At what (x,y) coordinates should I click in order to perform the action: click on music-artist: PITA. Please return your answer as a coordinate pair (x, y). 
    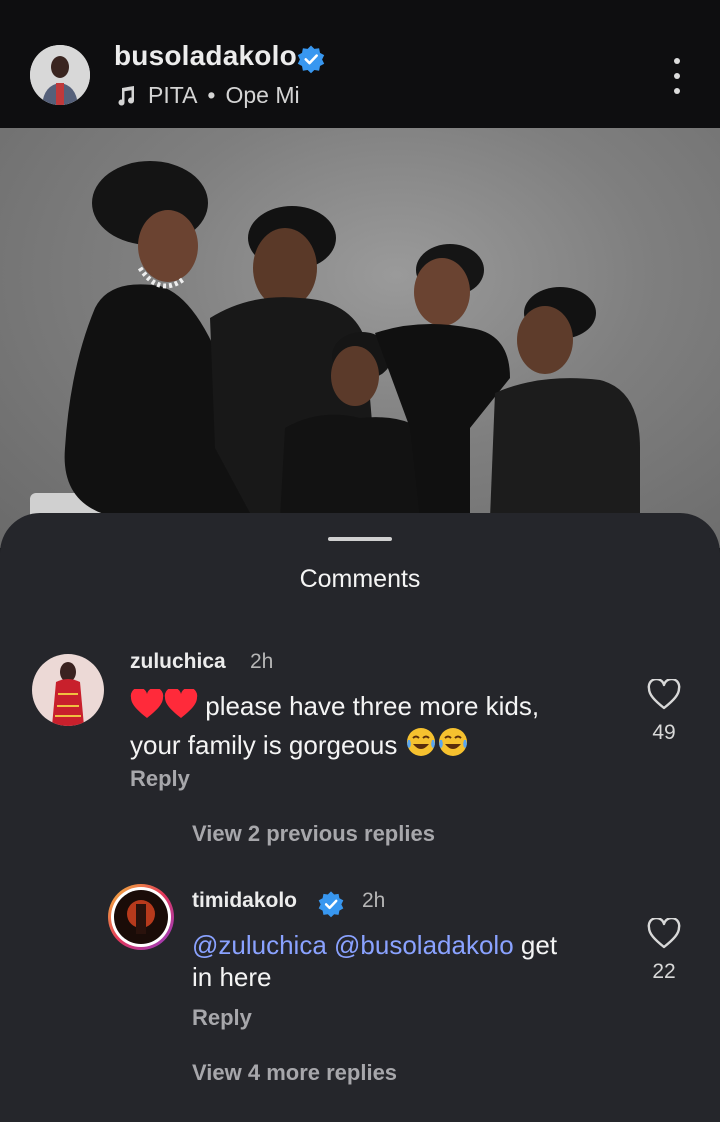
    Looking at the image, I should click on (173, 95).